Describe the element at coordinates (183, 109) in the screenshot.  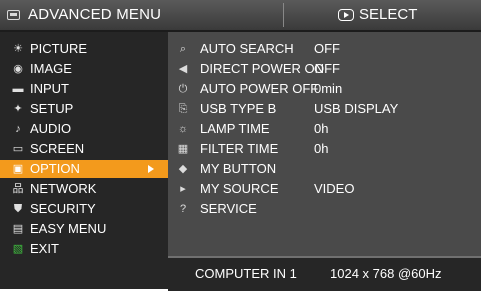
I see `usb-type-b-icon: ⎘` at that location.